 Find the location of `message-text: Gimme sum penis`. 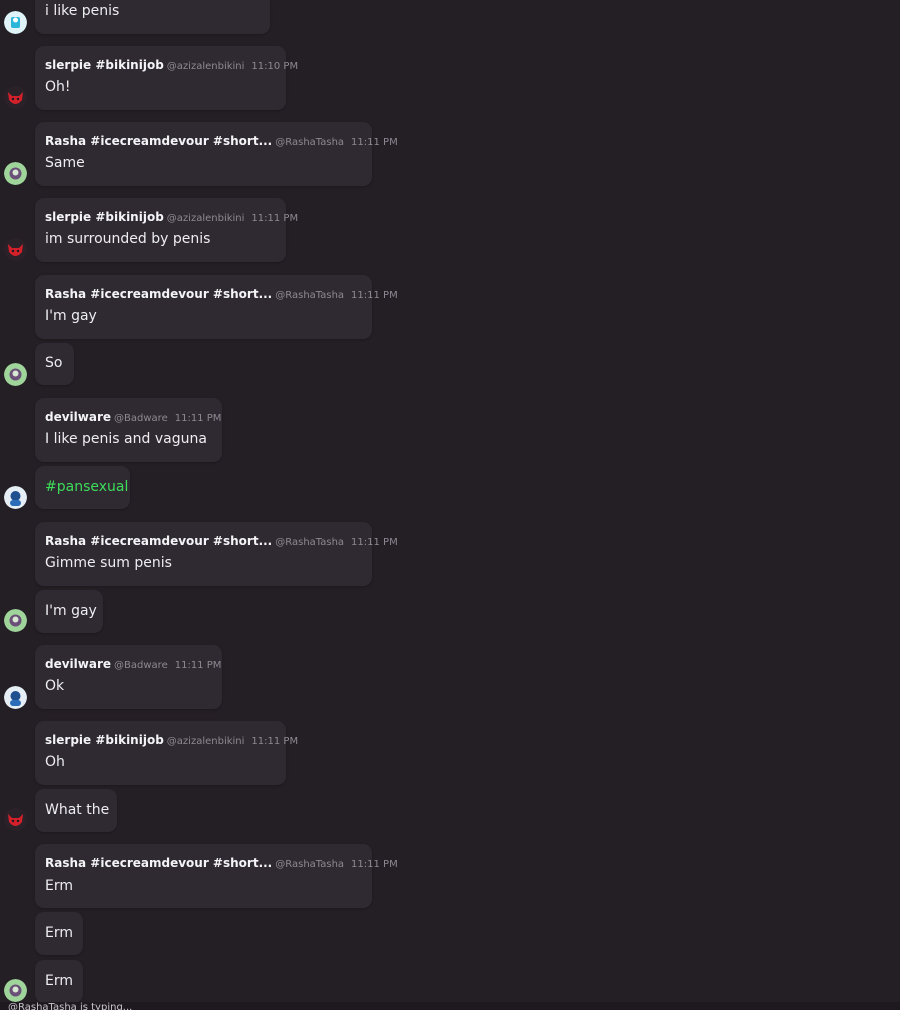

message-text: Gimme sum penis is located at coordinates (108, 563).